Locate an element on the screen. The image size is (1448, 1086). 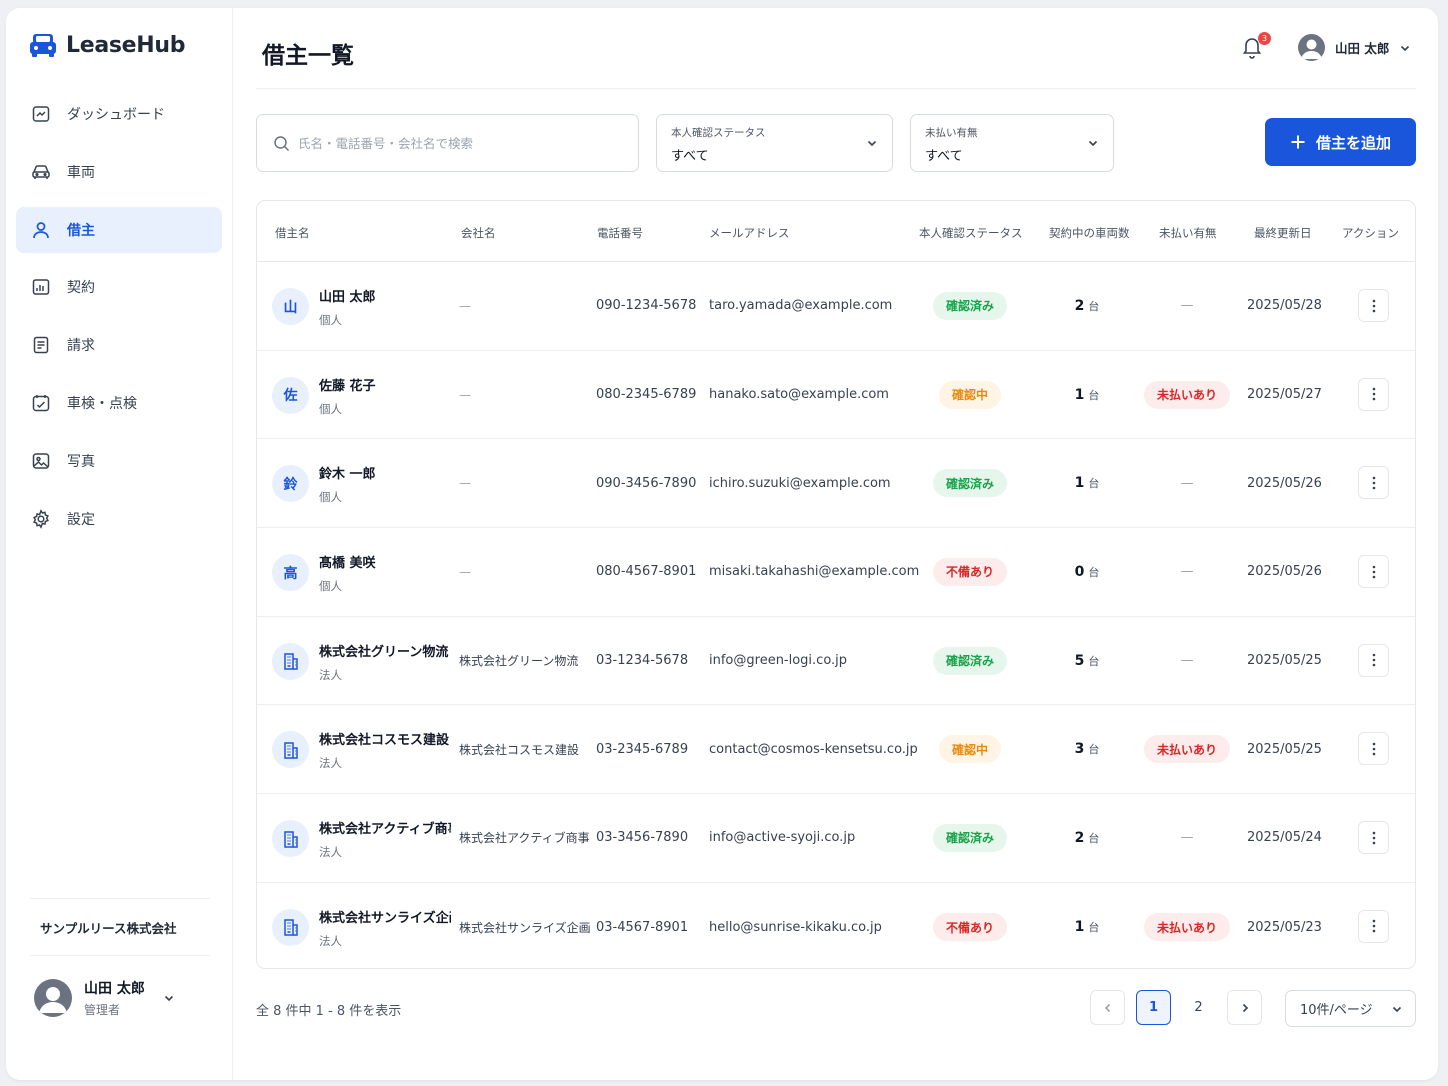
lessee-name: 株式会社アクティブ商事 is located at coordinates (385, 827).